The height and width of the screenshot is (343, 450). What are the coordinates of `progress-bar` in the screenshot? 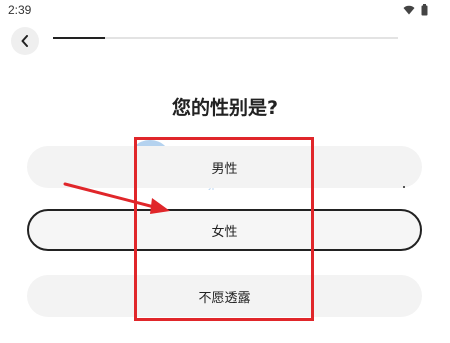 It's located at (225, 38).